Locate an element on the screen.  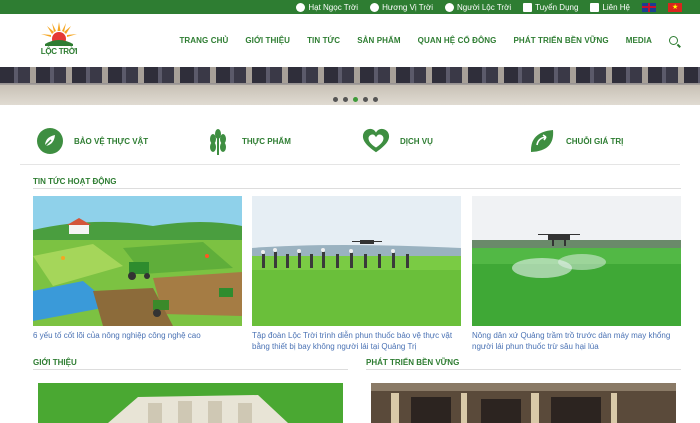
slider-dot-active is located at coordinates (355, 99).